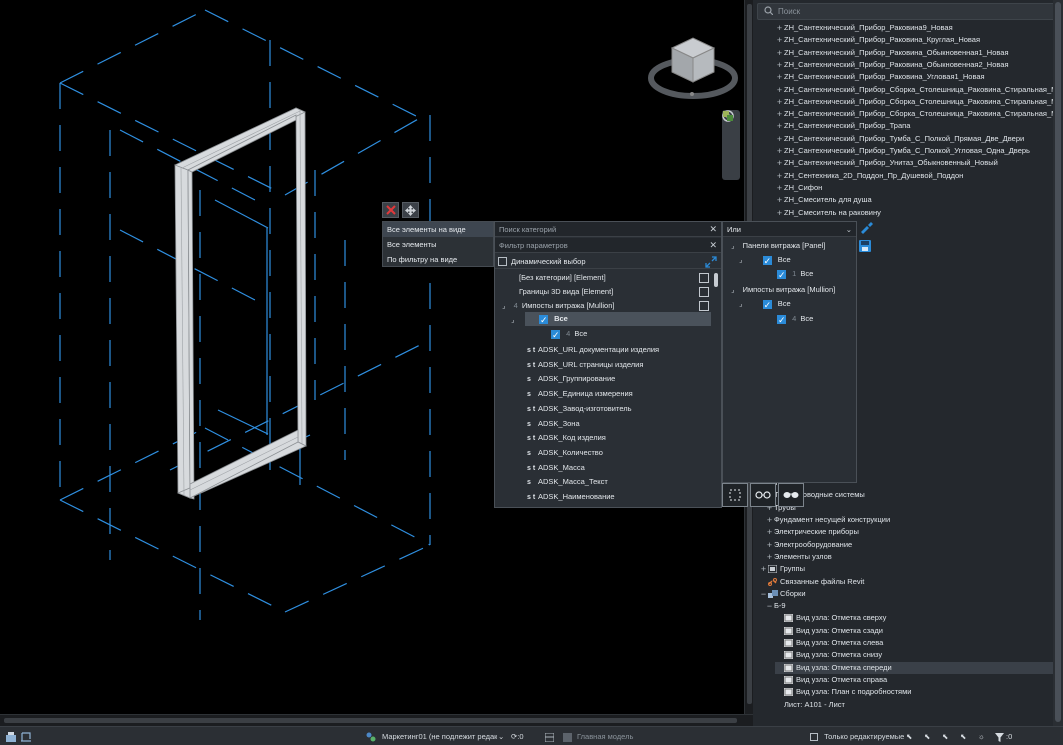 The height and width of the screenshot is (745, 1063). Describe the element at coordinates (501, 736) in the screenshot. I see `chevron-down-icon: ⌄` at that location.